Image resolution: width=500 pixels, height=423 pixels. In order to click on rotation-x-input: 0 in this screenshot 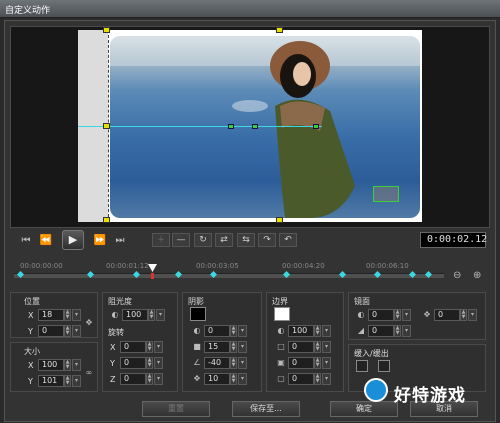, I will do `click(133, 347)`.